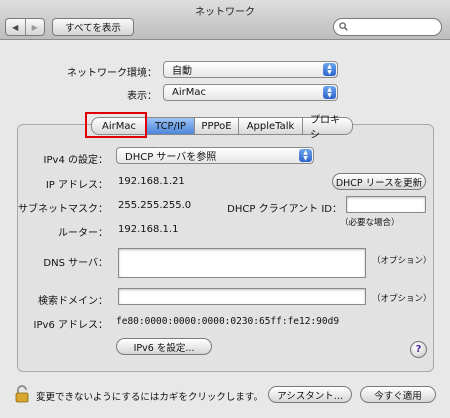 Image resolution: width=450 pixels, height=418 pixels. Describe the element at coordinates (284, 209) in the screenshot. I see `dhcp-client-id-label: DHCP クライアント ID：` at that location.